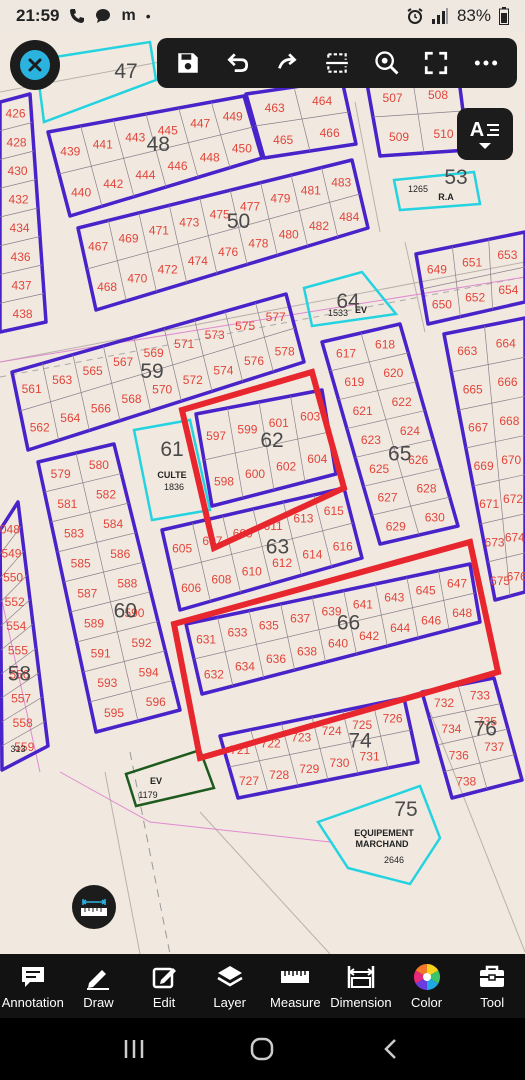  Describe the element at coordinates (279, 423) in the screenshot. I see `lot-number: 601` at that location.